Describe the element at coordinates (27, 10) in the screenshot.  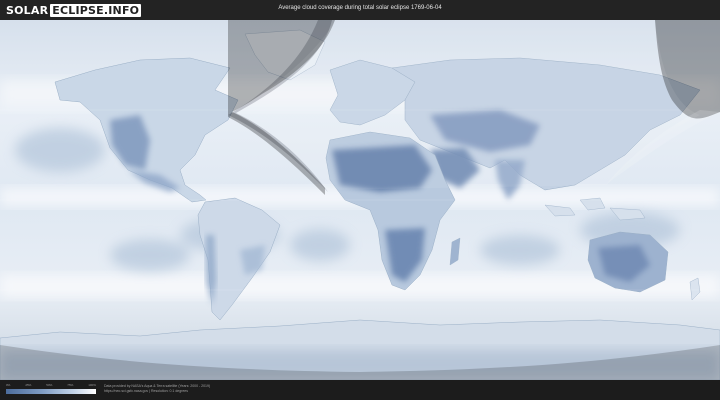
I see `logo-text-solar: SOLAR` at that location.